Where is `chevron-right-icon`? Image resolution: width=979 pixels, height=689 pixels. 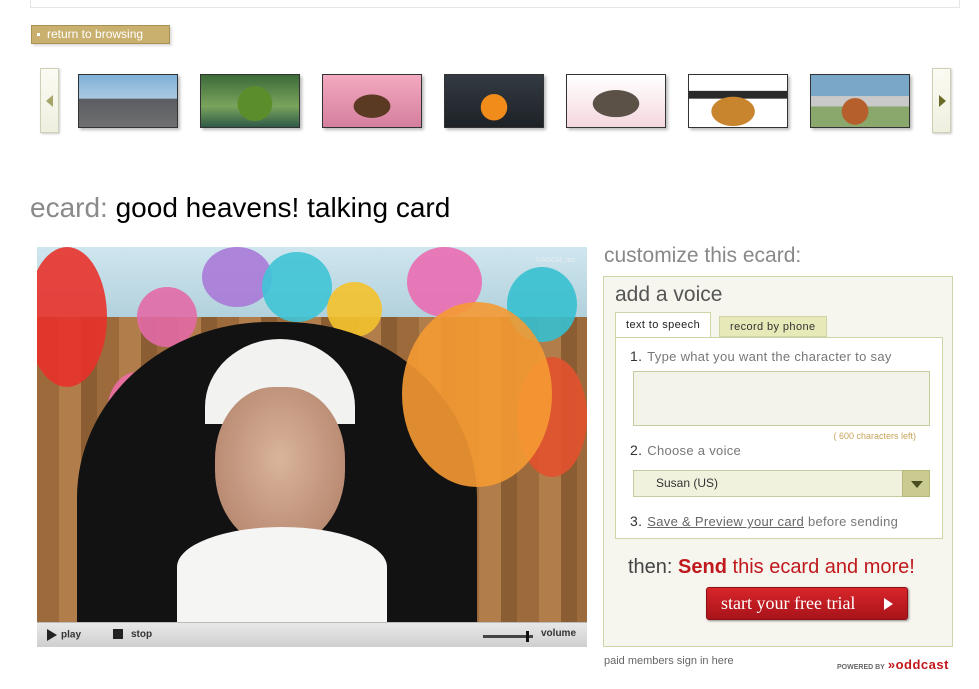
chevron-right-icon is located at coordinates (942, 101).